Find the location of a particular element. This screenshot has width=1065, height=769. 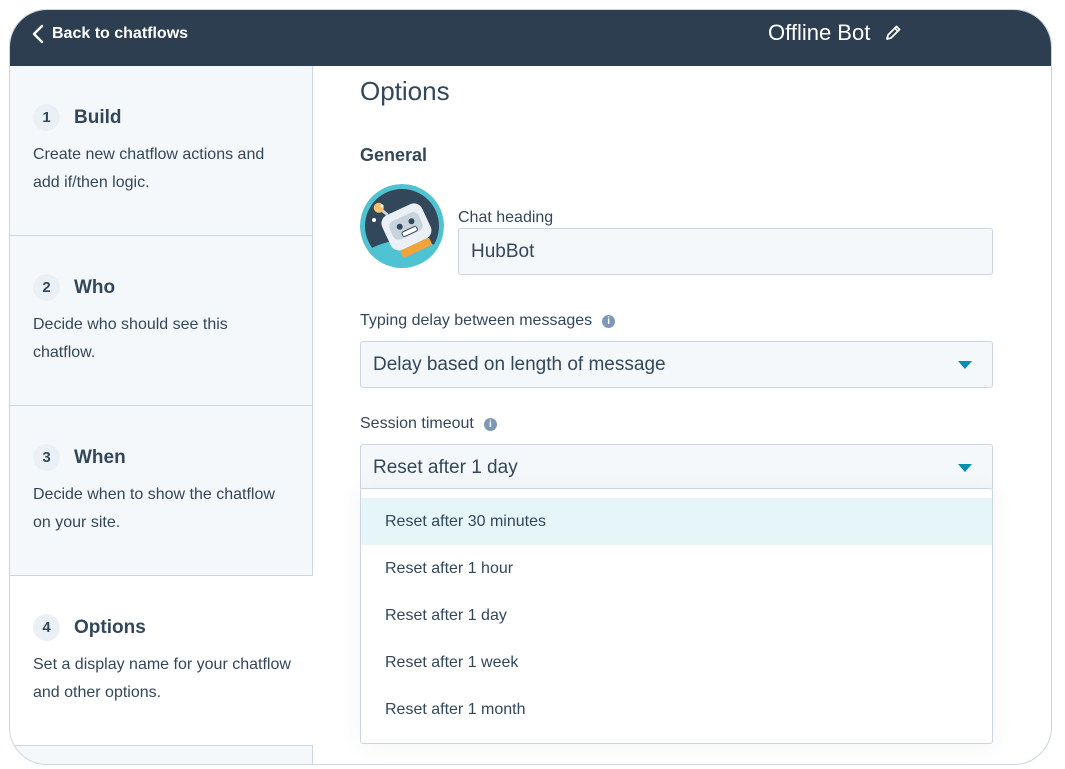

page-title: Options is located at coordinates (405, 91).